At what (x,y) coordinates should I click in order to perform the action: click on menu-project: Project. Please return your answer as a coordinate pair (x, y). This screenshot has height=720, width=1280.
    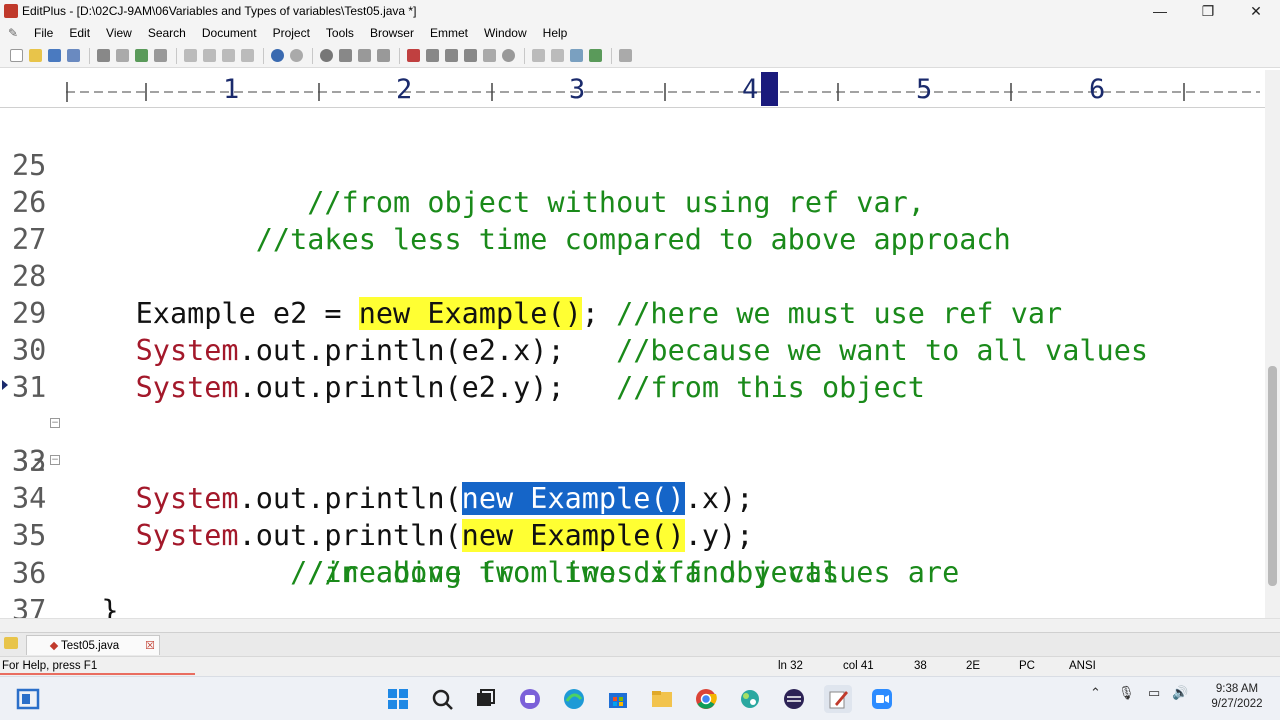
    Looking at the image, I should click on (291, 33).